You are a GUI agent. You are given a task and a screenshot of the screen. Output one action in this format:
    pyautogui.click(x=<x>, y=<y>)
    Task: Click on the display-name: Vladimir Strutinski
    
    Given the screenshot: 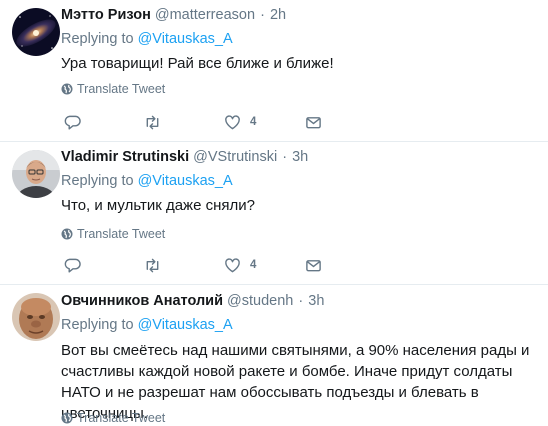 What is the action you would take?
    pyautogui.click(x=125, y=157)
    